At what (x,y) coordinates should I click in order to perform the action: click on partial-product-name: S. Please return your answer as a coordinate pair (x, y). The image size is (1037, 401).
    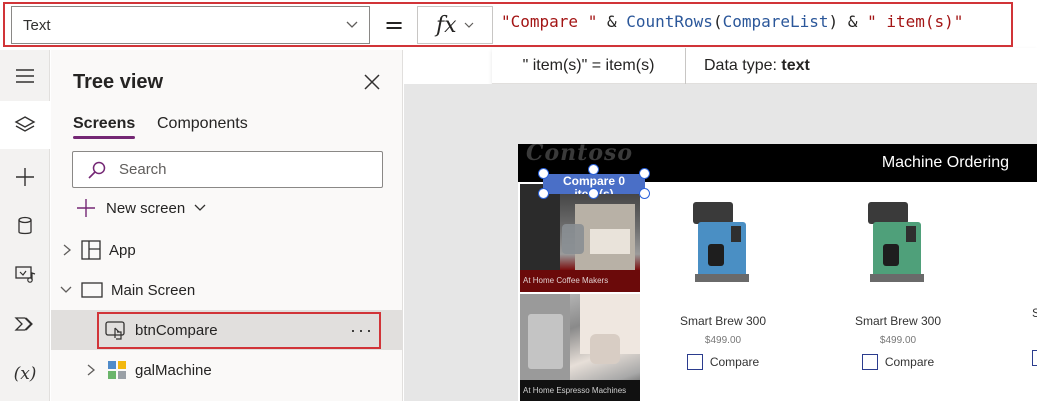
    Looking at the image, I should click on (1034, 313).